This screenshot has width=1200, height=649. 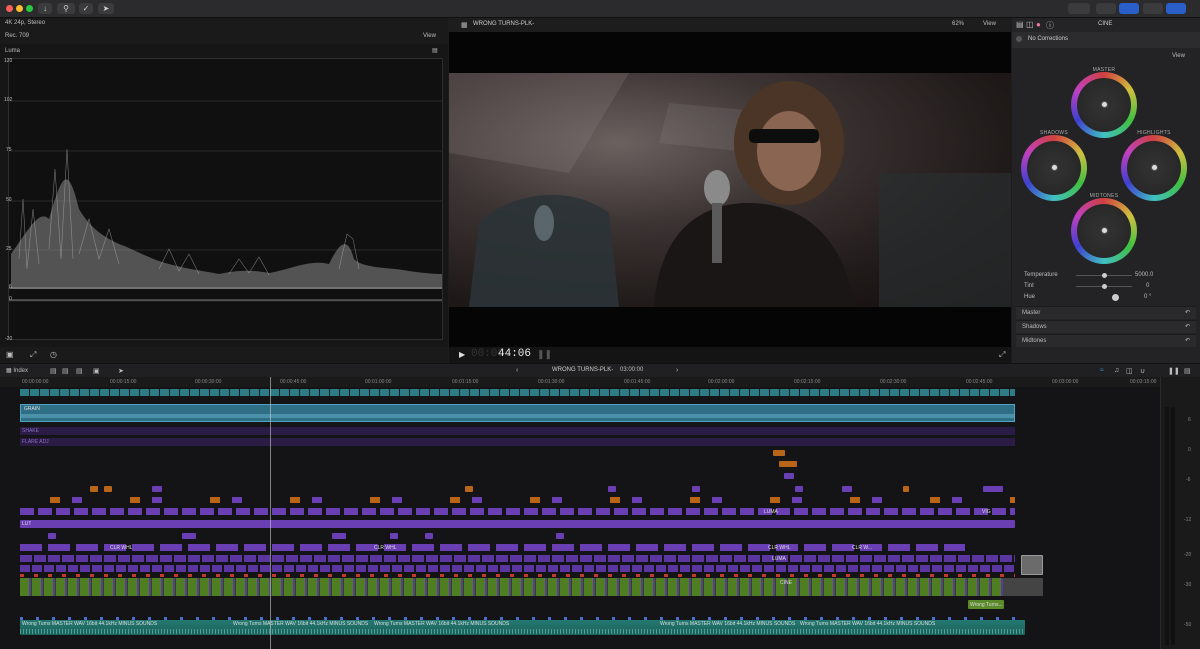 I want to click on speed-icon: ◷, so click(x=53, y=354).